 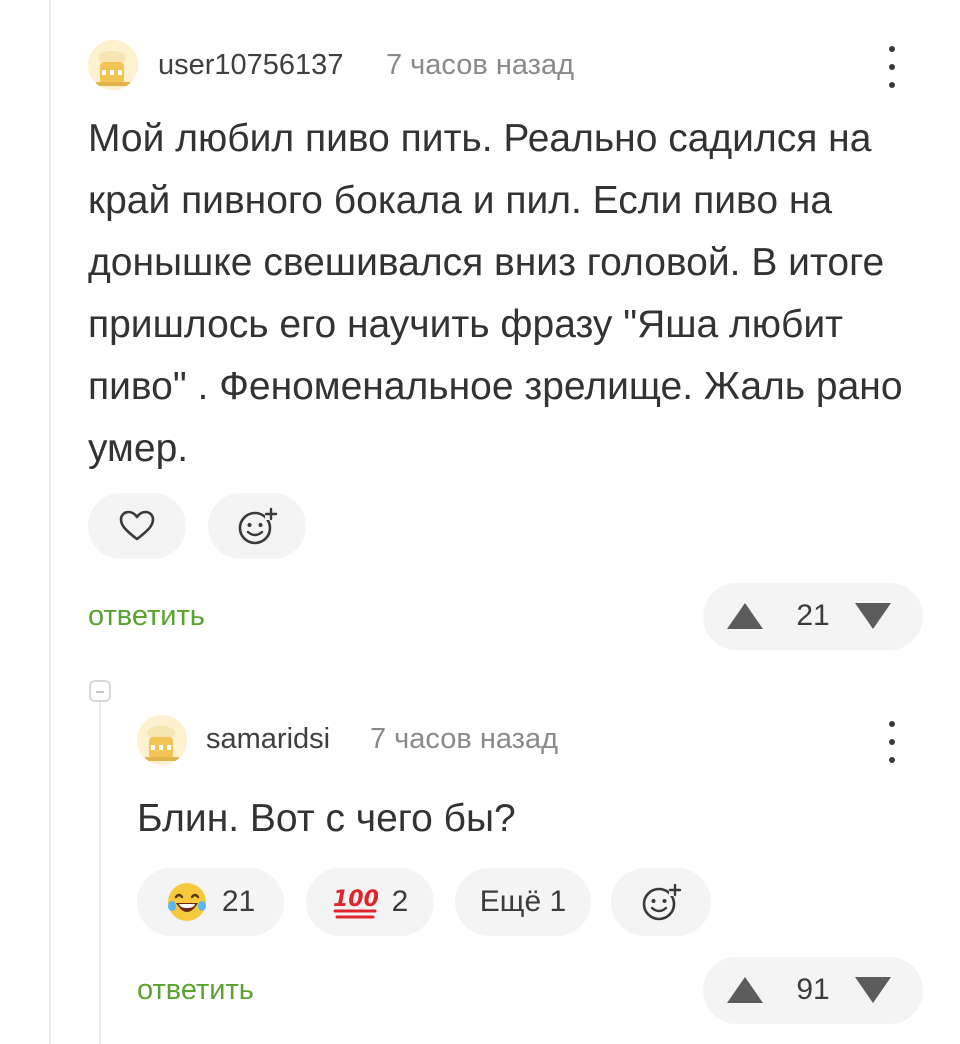 I want to click on more-reactions-label: Ещё 1, so click(x=523, y=901).